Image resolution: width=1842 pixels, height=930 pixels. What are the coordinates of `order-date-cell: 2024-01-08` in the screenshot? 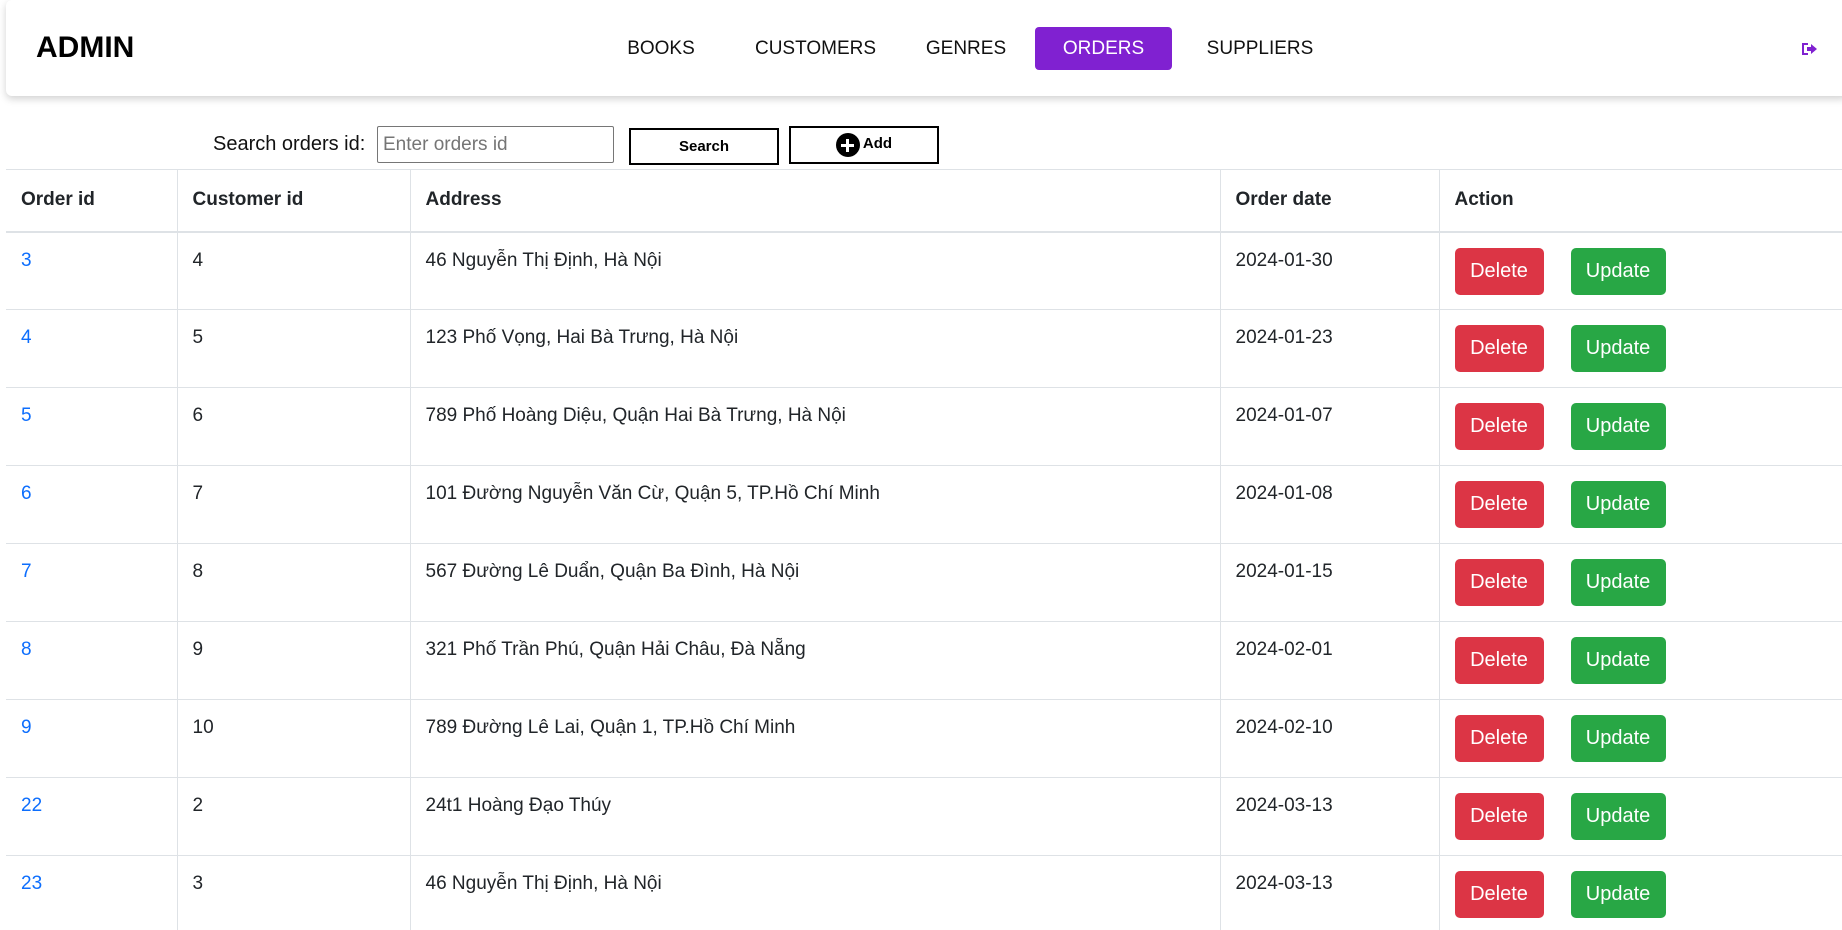 It's located at (1329, 504).